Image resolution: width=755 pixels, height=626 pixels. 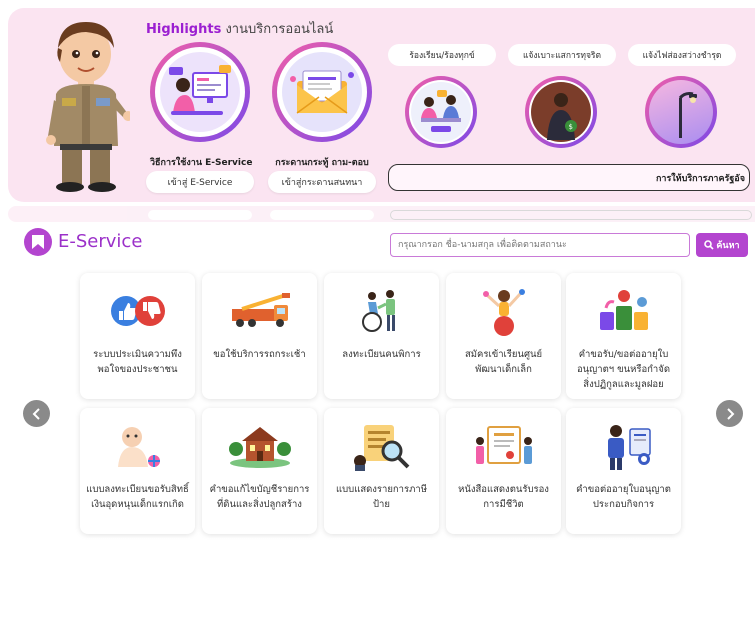 What do you see at coordinates (322, 163) in the screenshot?
I see `qa-board-label: กระดานกระทู้ ถาม-ตอบ` at bounding box center [322, 163].